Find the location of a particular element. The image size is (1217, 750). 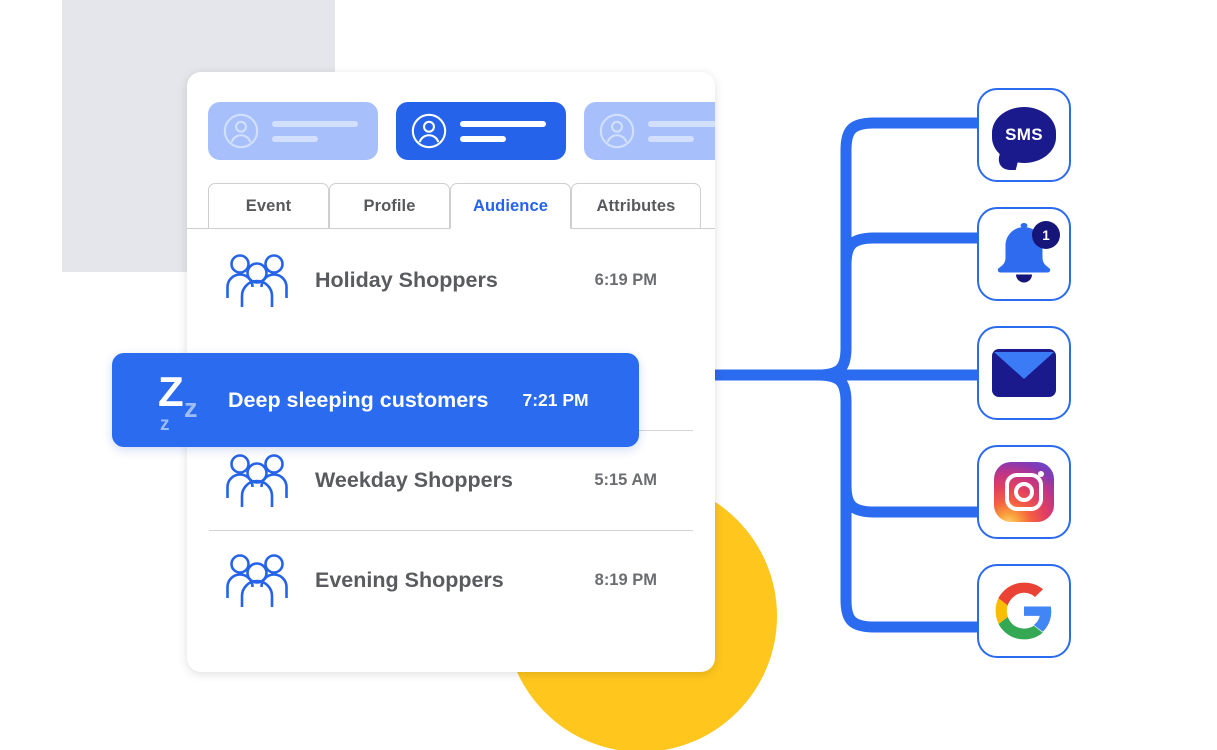

list-item-name: Weekday Shoppers is located at coordinates (414, 479).